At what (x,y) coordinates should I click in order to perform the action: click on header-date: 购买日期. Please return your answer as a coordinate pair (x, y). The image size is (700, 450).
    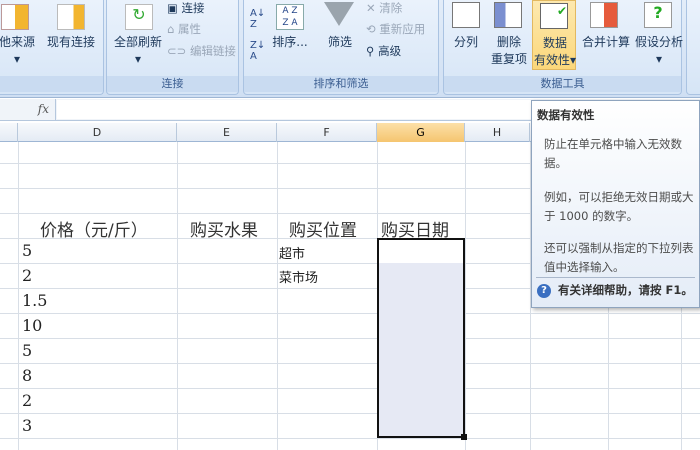
    Looking at the image, I should click on (415, 228).